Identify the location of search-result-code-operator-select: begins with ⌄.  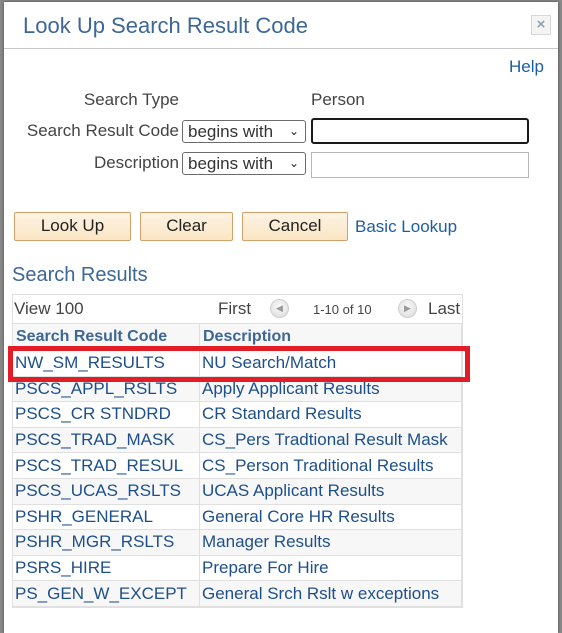
(244, 131).